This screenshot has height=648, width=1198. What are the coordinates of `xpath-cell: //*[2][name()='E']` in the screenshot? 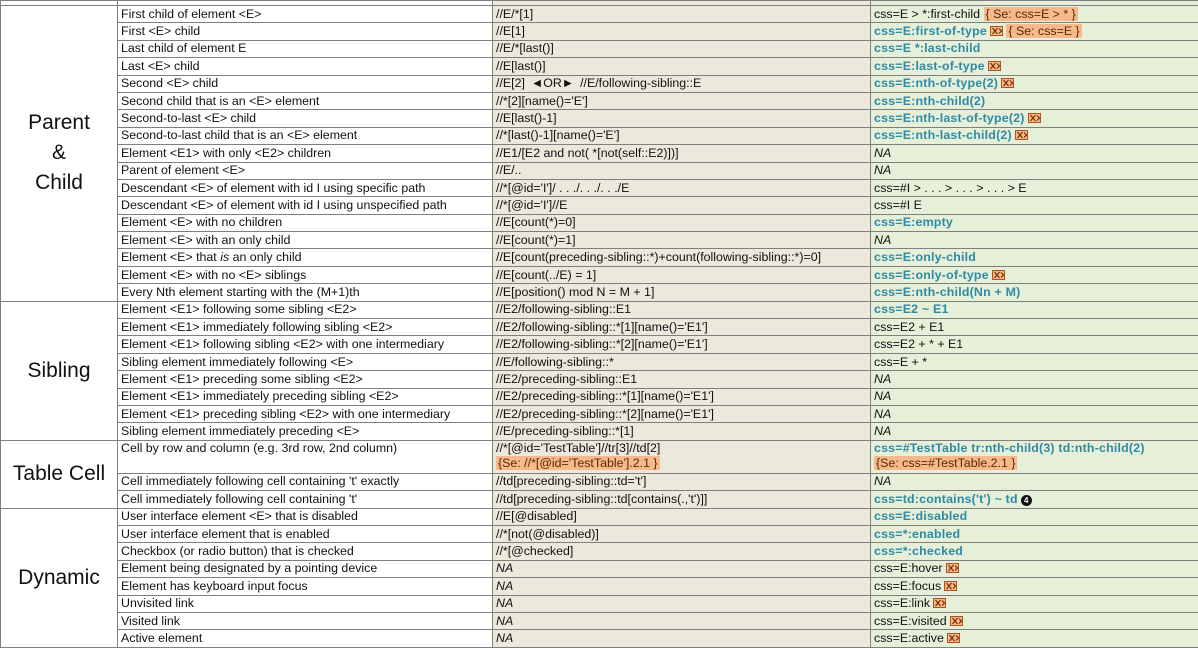 It's located at (682, 100).